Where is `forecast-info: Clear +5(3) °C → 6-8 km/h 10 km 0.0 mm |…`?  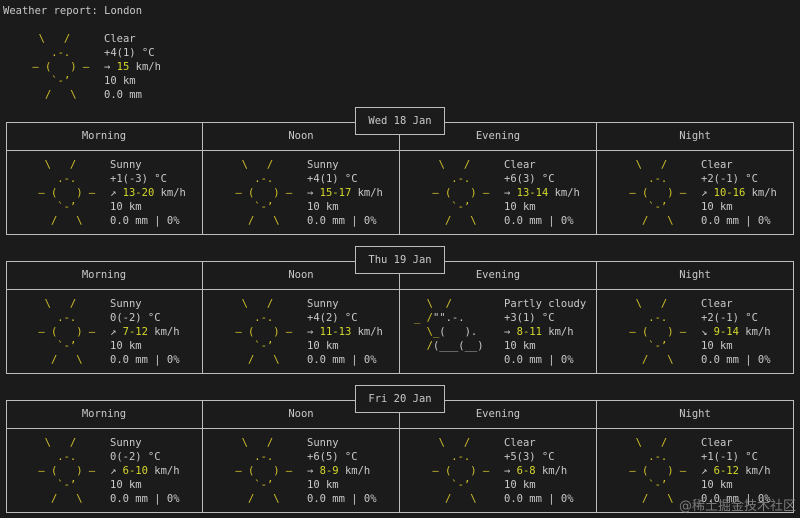
forecast-info: Clear +5(3) °C → 6-8 km/h 10 km 0.0 mm |… is located at coordinates (539, 471).